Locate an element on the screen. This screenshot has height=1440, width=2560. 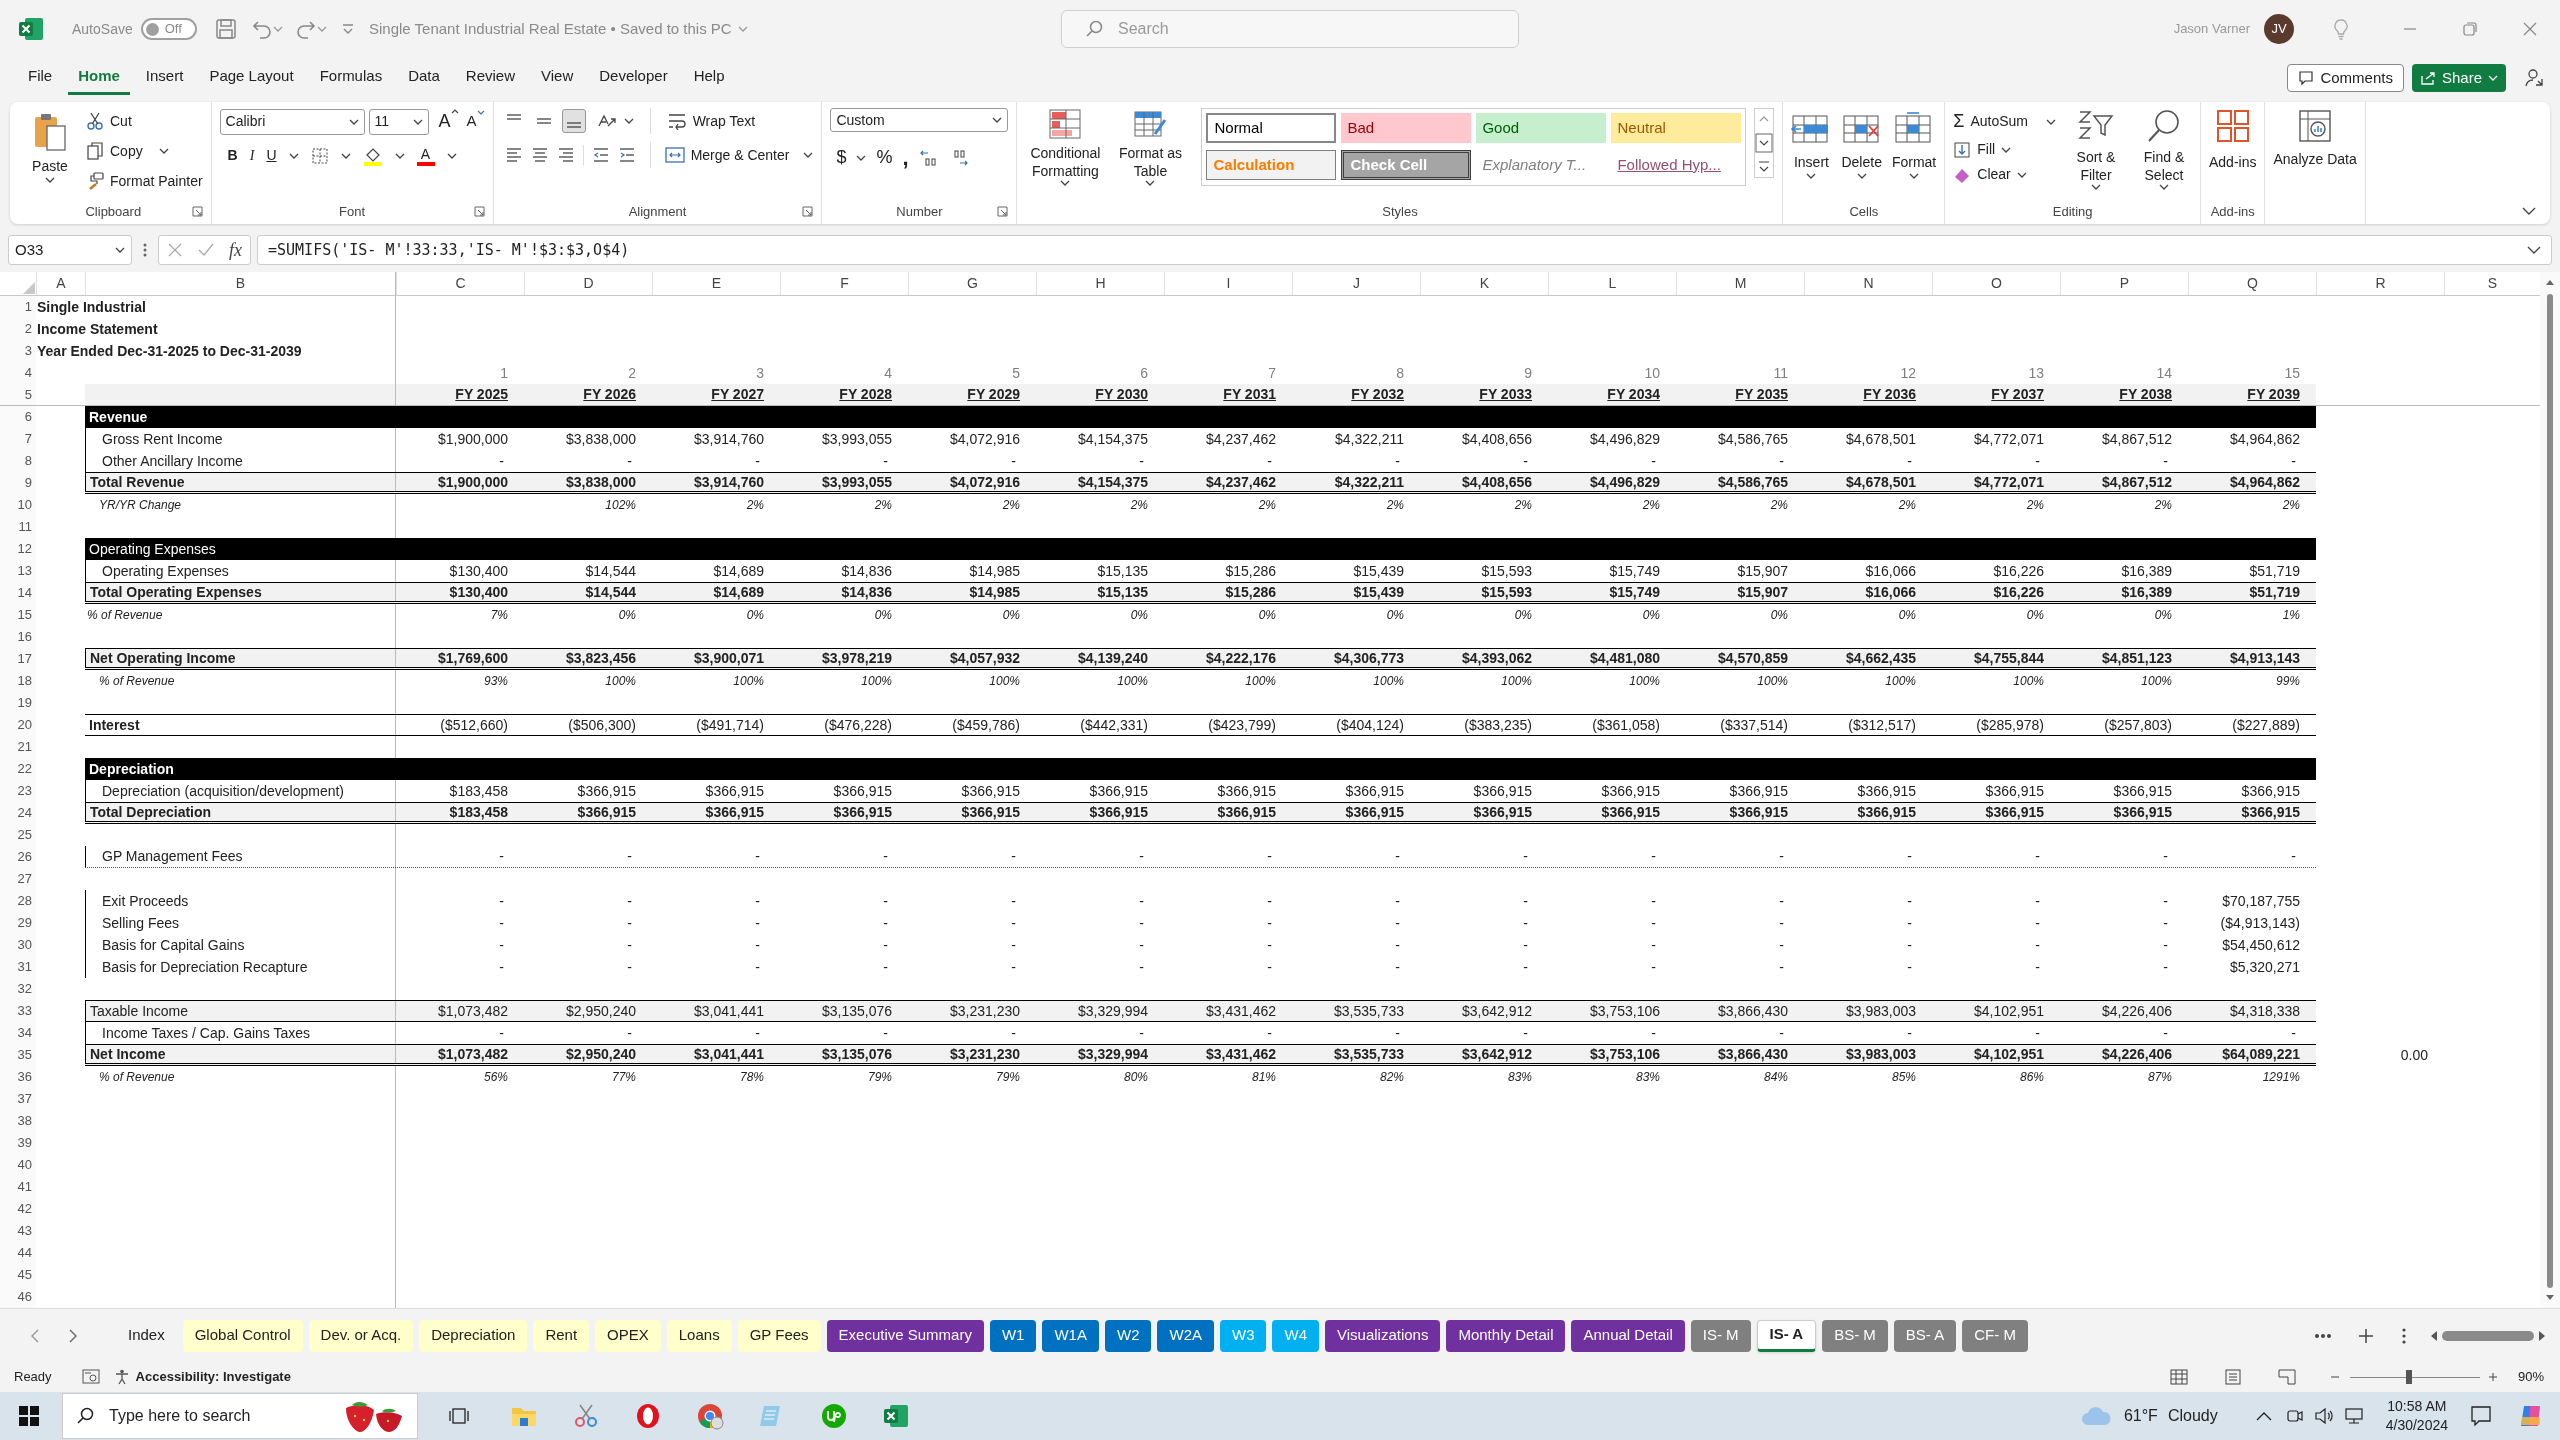
column-header: E is located at coordinates (716, 283).